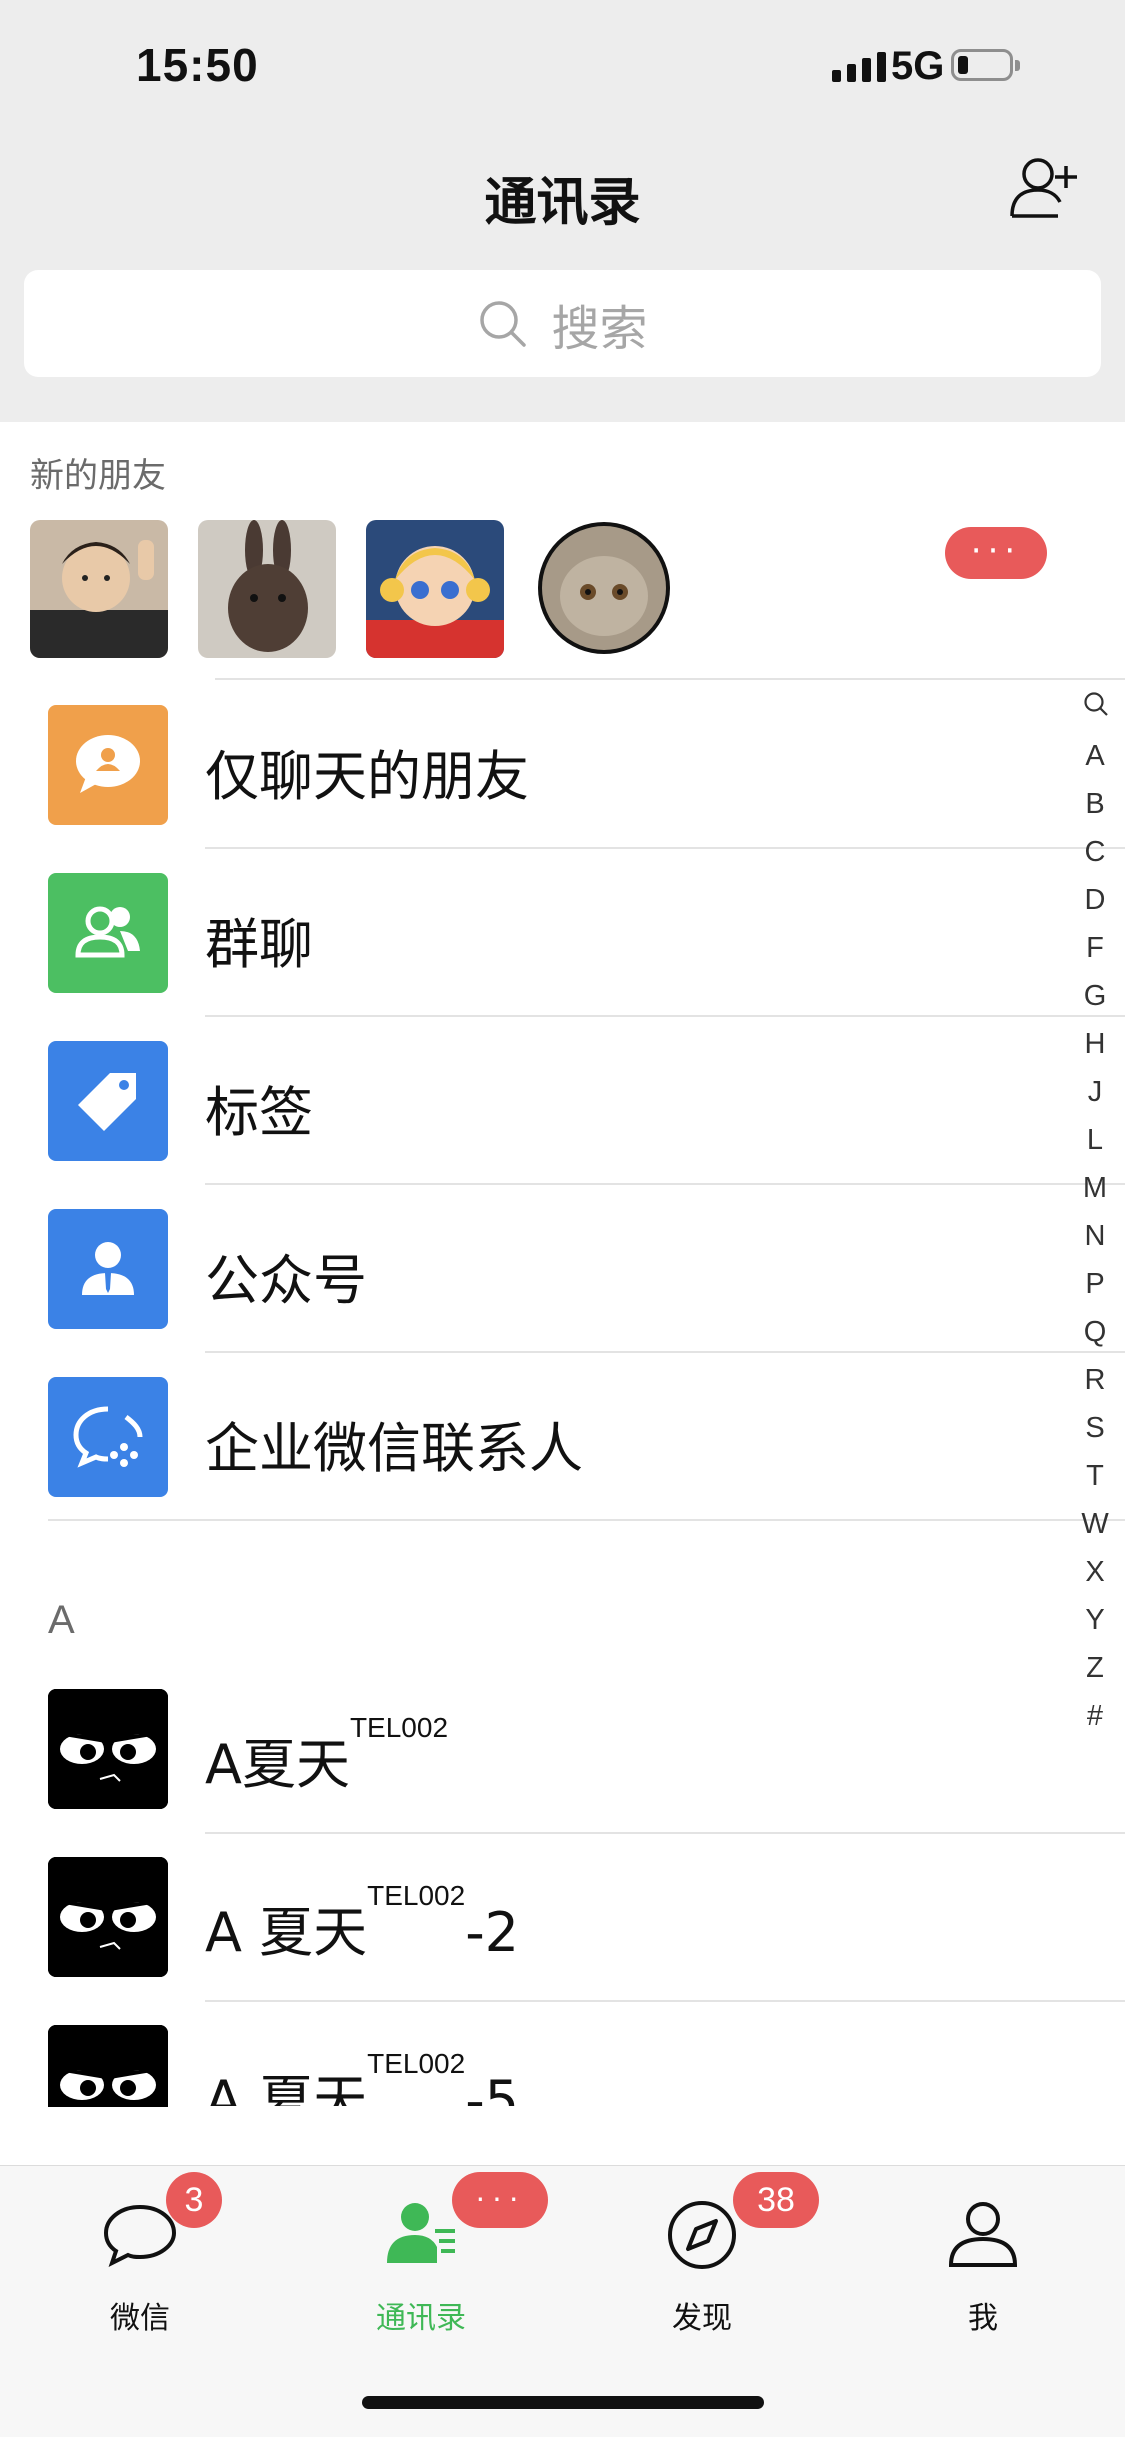 This screenshot has height=2437, width=1125. What do you see at coordinates (983, 2235) in the screenshot?
I see `person-icon` at bounding box center [983, 2235].